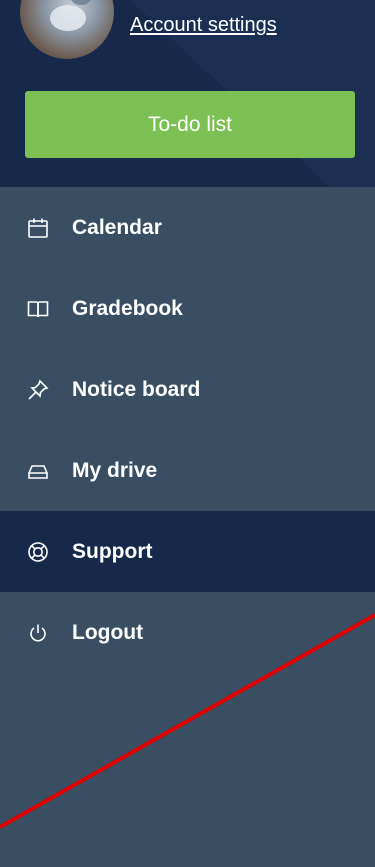 The image size is (375, 867). Describe the element at coordinates (187, 551) in the screenshot. I see `sidebar-item-support: Support` at that location.